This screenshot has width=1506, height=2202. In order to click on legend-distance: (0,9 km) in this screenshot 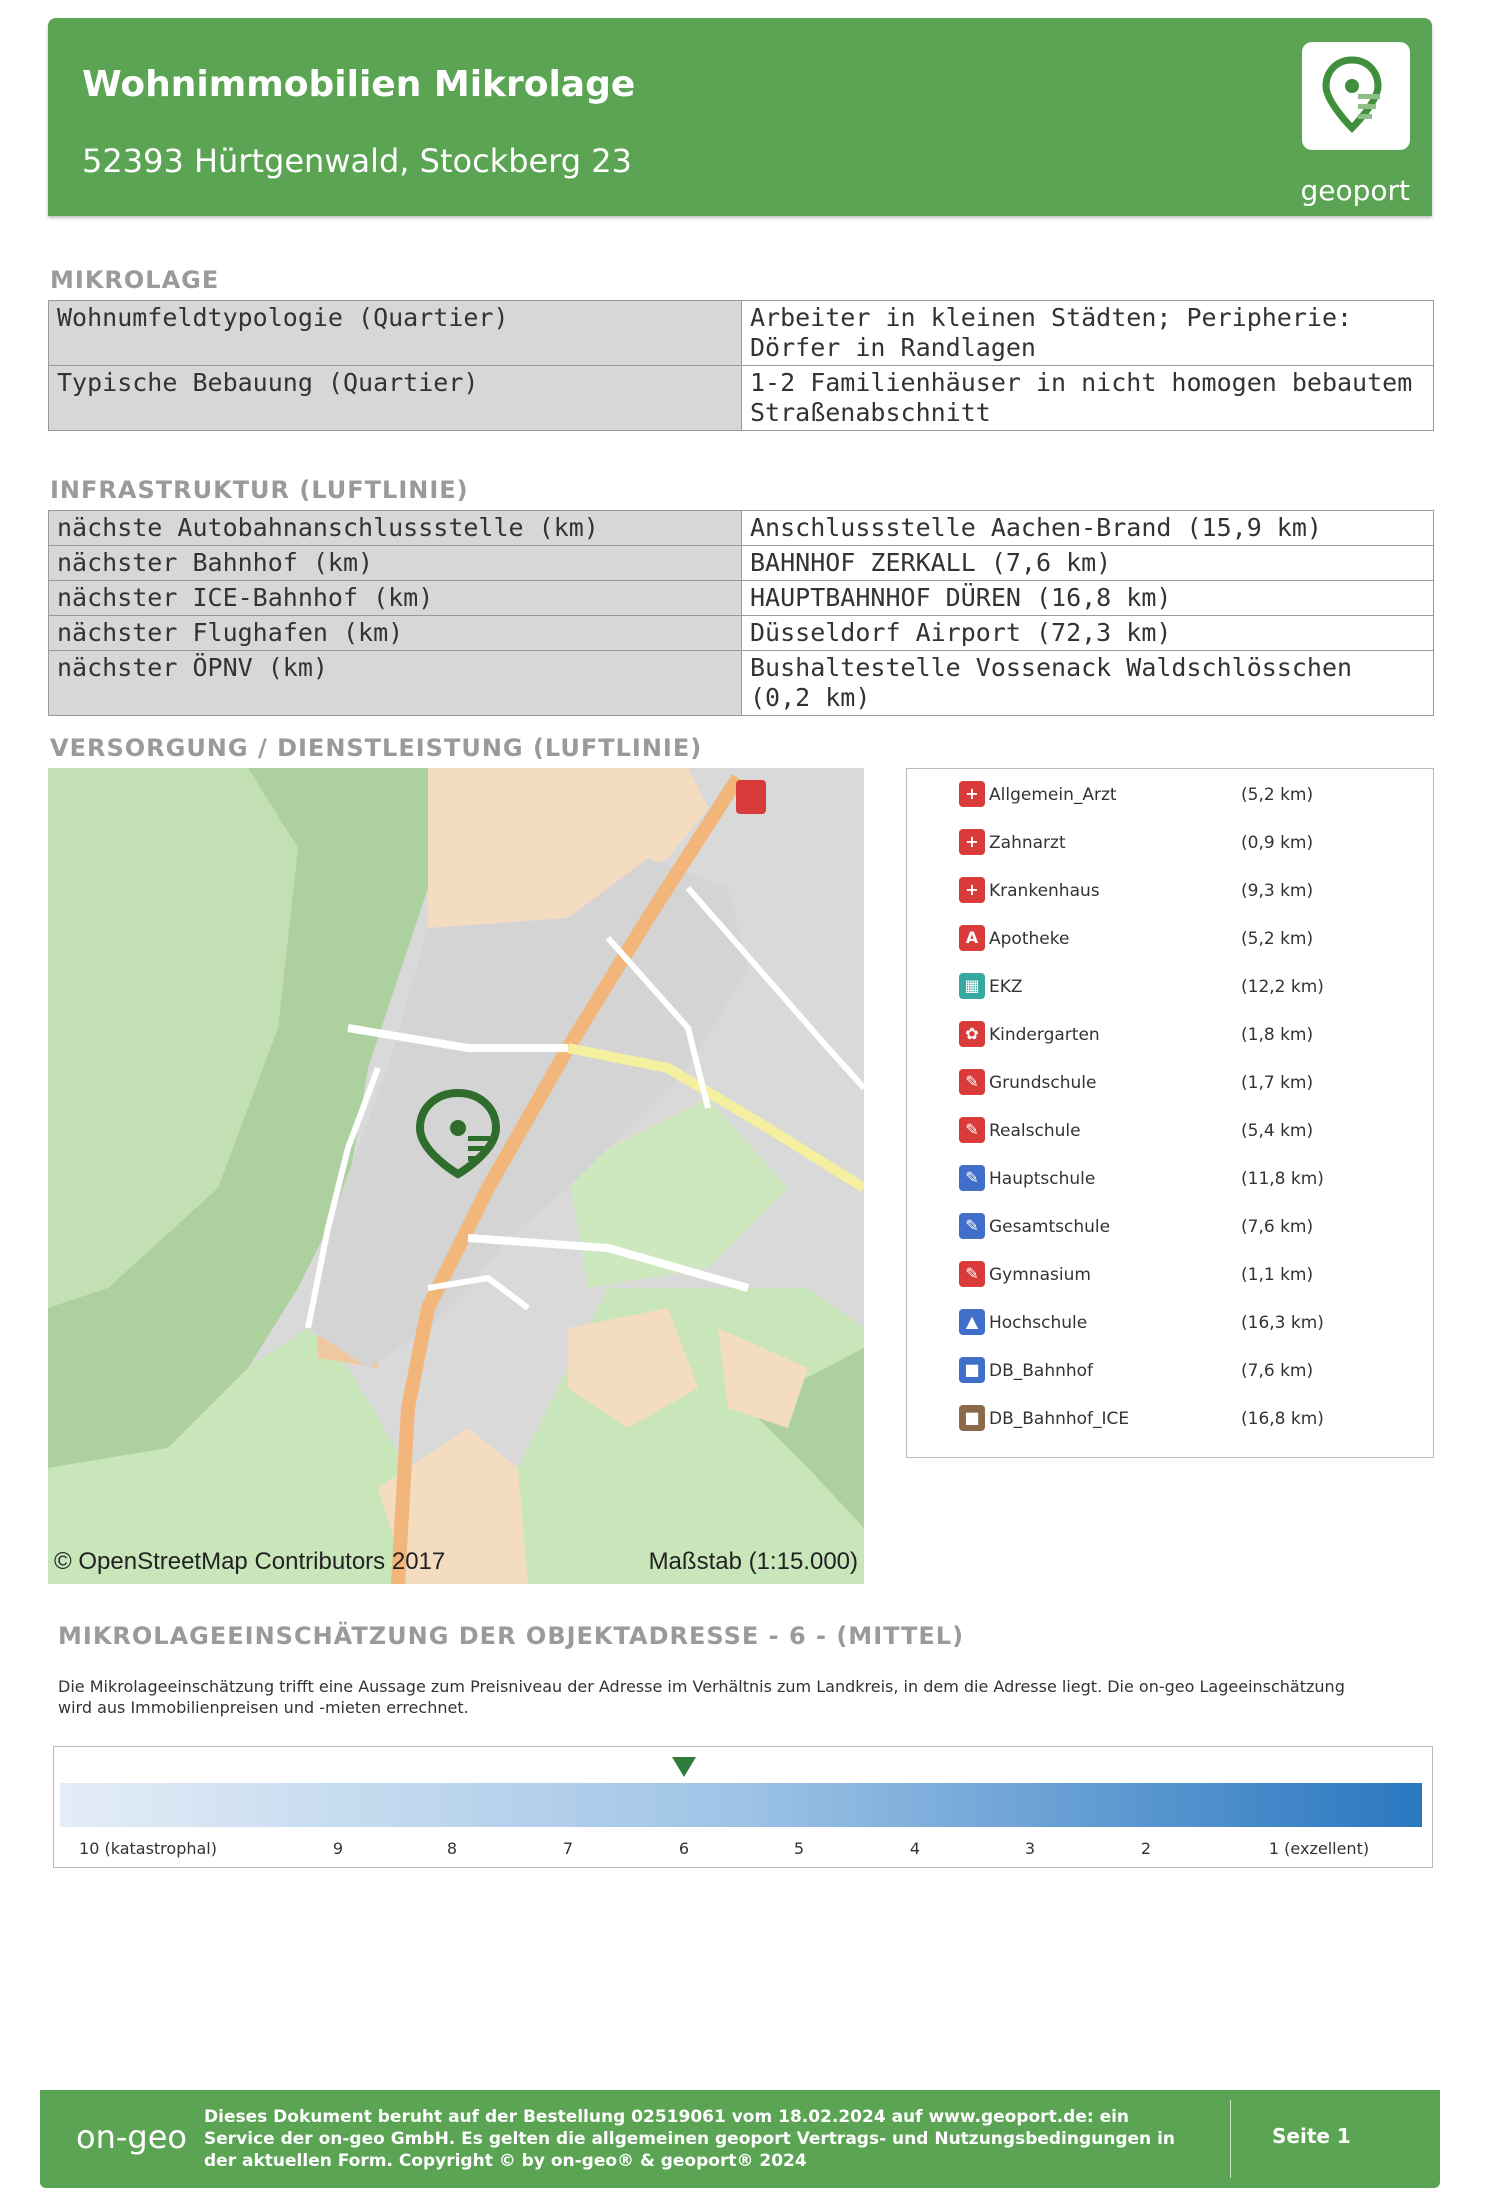, I will do `click(1277, 843)`.